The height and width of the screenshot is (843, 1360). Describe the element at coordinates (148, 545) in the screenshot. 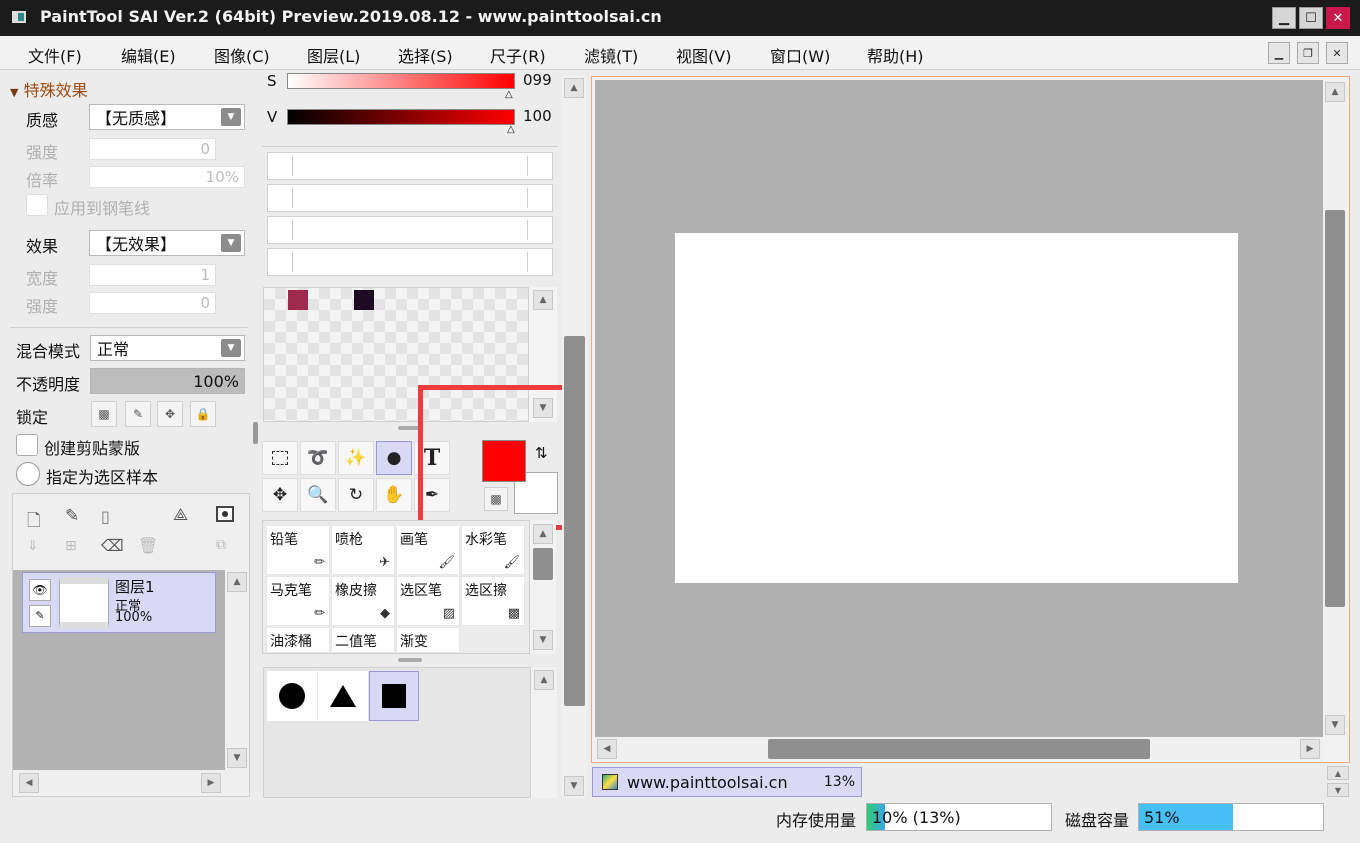

I see `trash-icon: 🗑` at that location.